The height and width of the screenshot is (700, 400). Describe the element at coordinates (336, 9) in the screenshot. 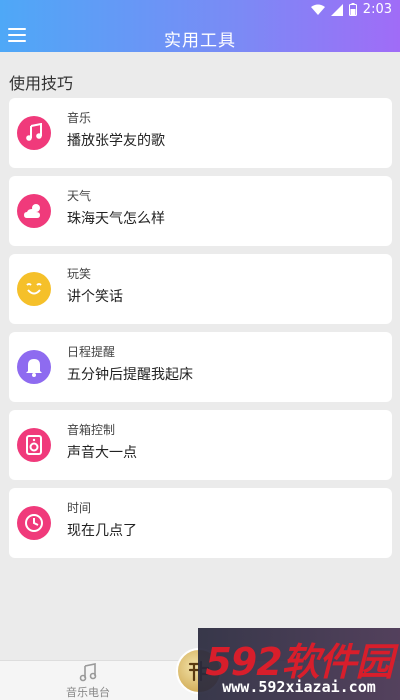

I see `signal-icon` at that location.